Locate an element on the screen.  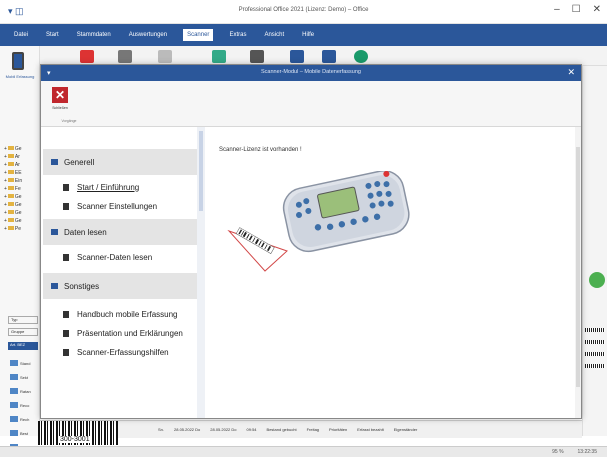
mobile-device-icon is located at coordinates (18, 61).